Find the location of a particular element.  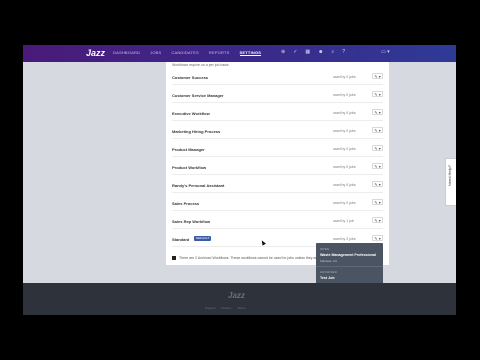

tooltip-section-archived: ARCHIVED is located at coordinates (329, 272).